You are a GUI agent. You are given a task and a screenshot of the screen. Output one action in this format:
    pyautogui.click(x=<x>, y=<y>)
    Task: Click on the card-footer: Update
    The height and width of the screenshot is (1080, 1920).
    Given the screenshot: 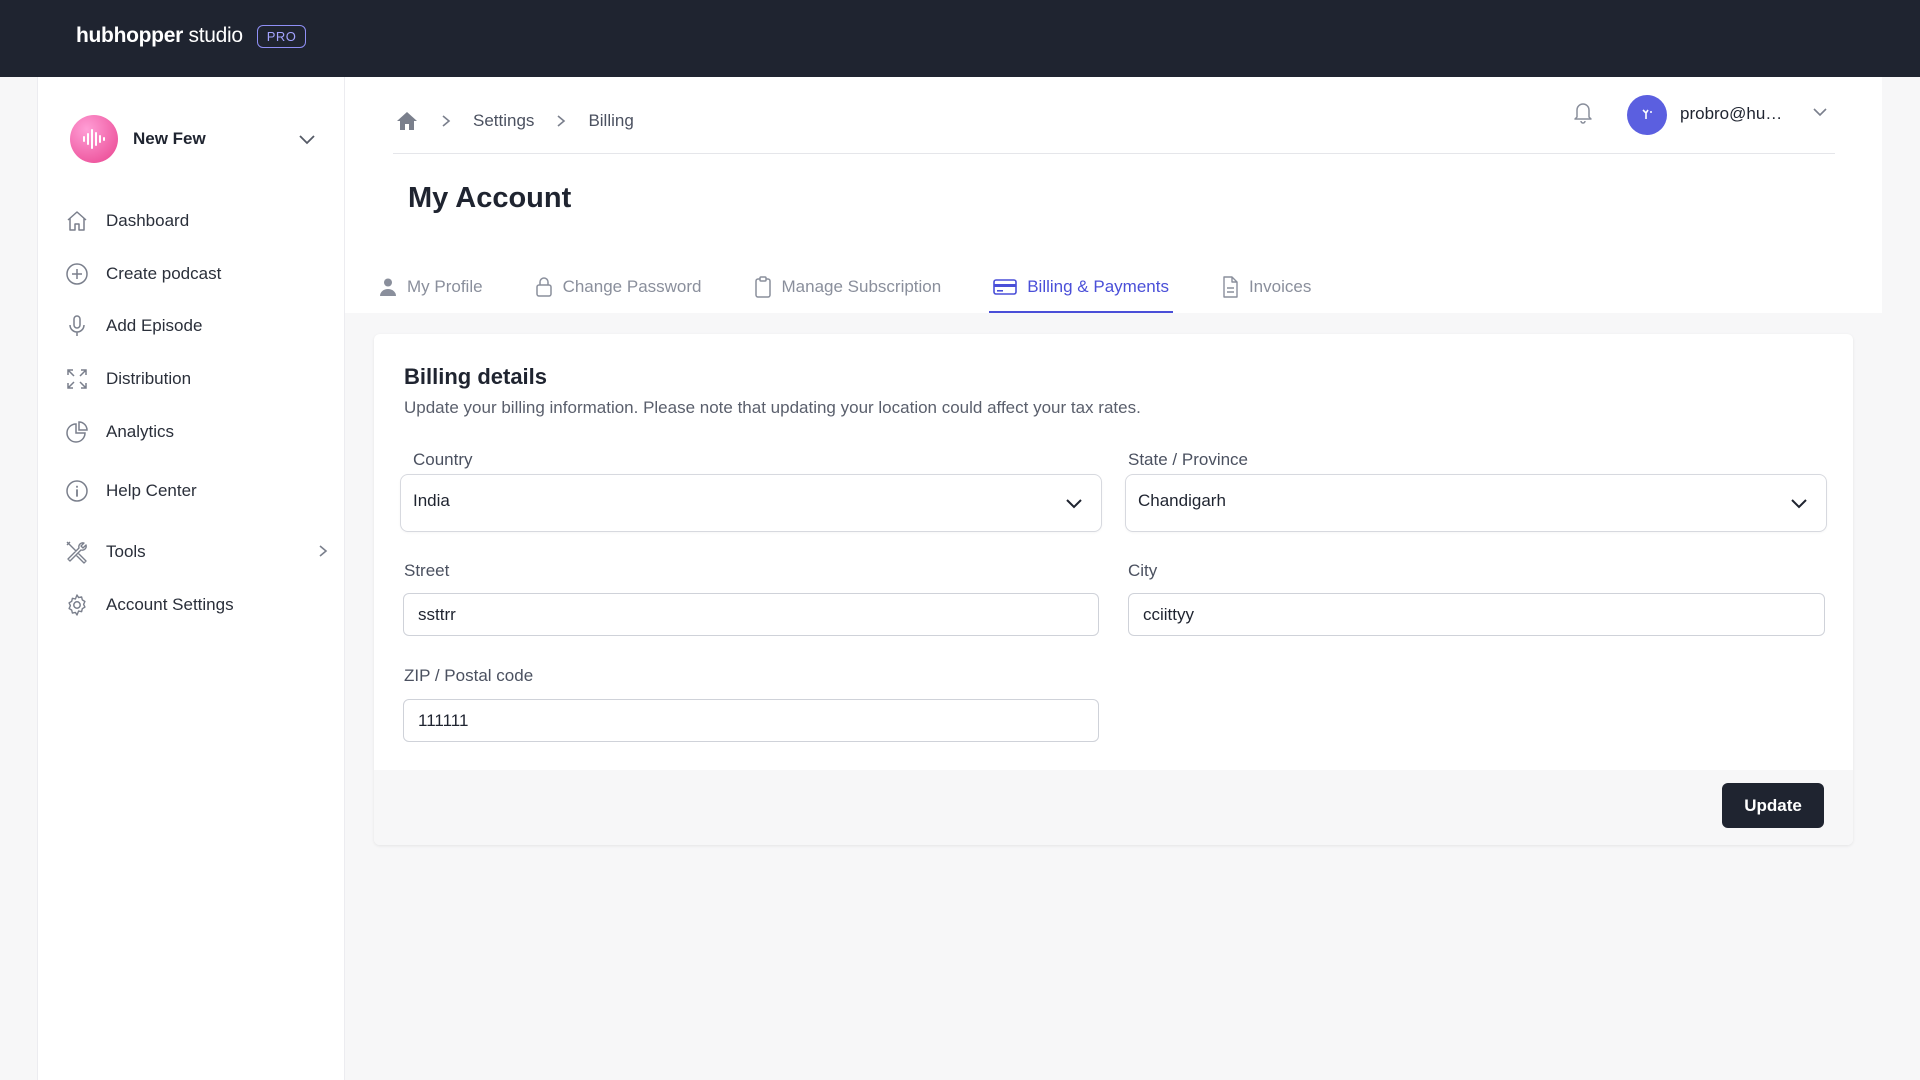 What is the action you would take?
    pyautogui.click(x=1113, y=807)
    